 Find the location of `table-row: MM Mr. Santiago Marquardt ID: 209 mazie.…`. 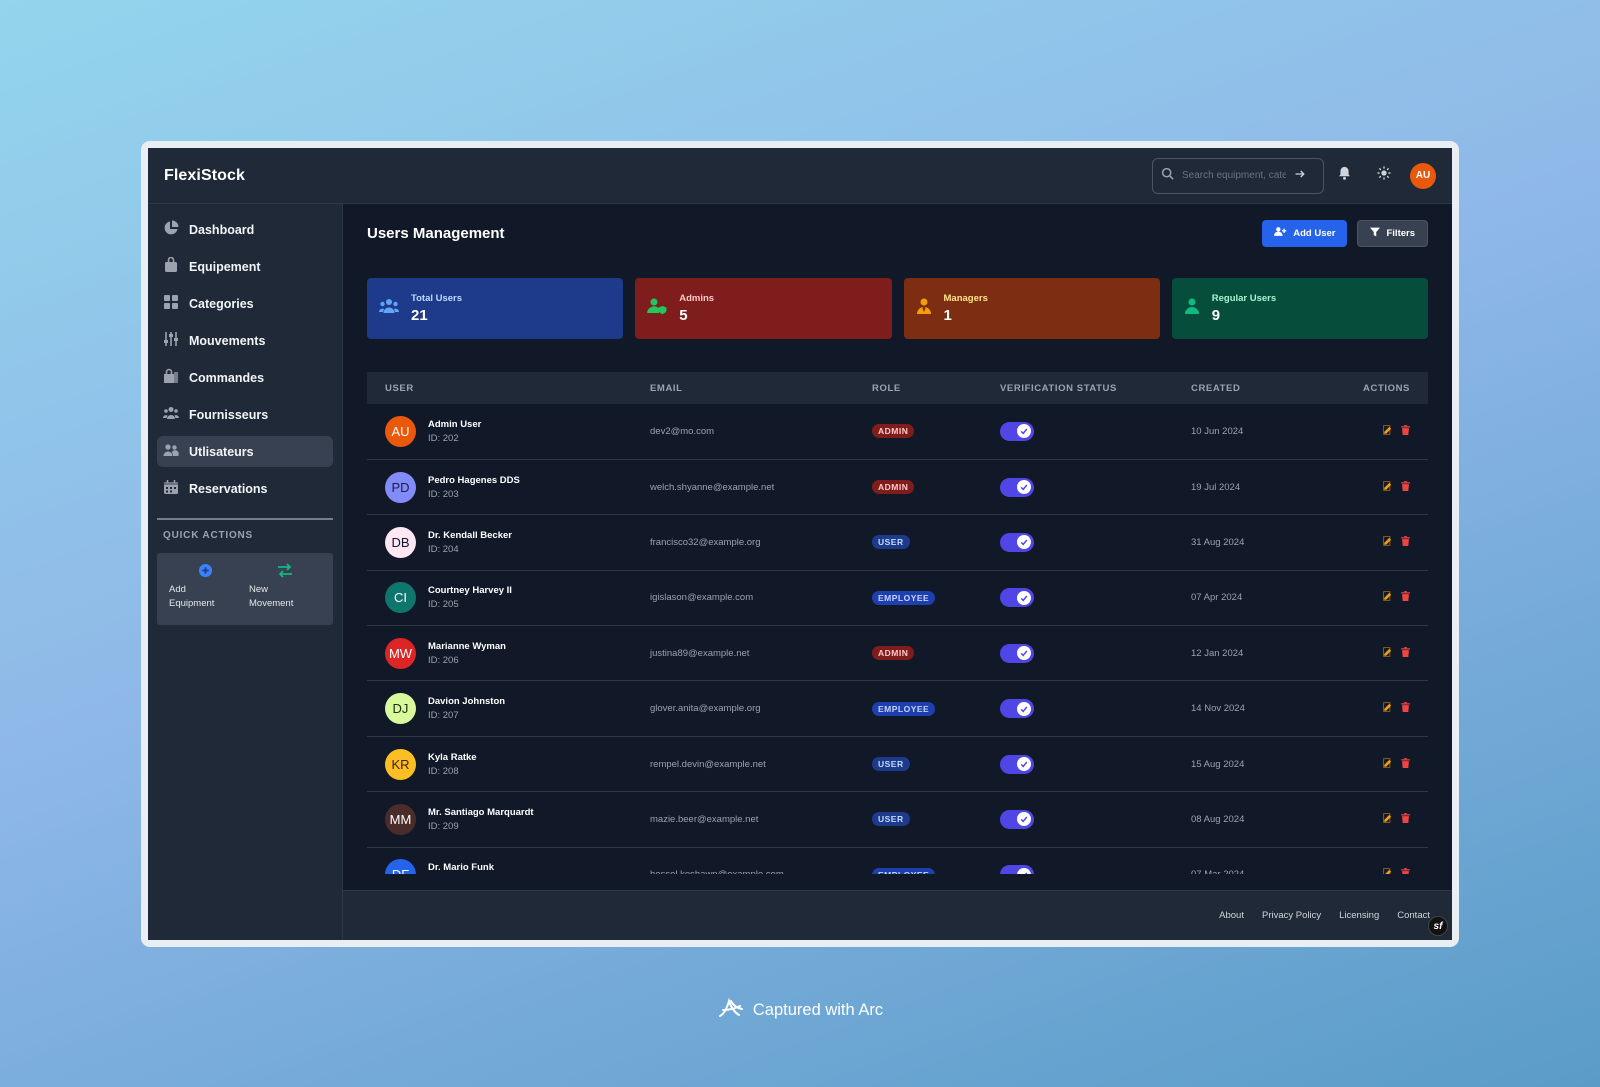

table-row: MM Mr. Santiago Marquardt ID: 209 mazie.… is located at coordinates (897, 819).